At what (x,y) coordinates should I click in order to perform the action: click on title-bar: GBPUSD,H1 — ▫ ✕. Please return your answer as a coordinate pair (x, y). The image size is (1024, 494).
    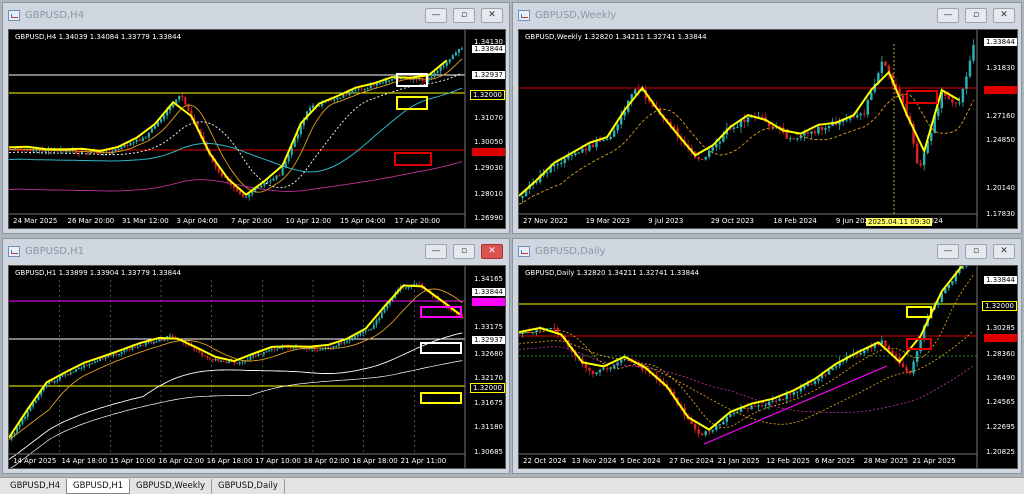
    Looking at the image, I should click on (256, 252).